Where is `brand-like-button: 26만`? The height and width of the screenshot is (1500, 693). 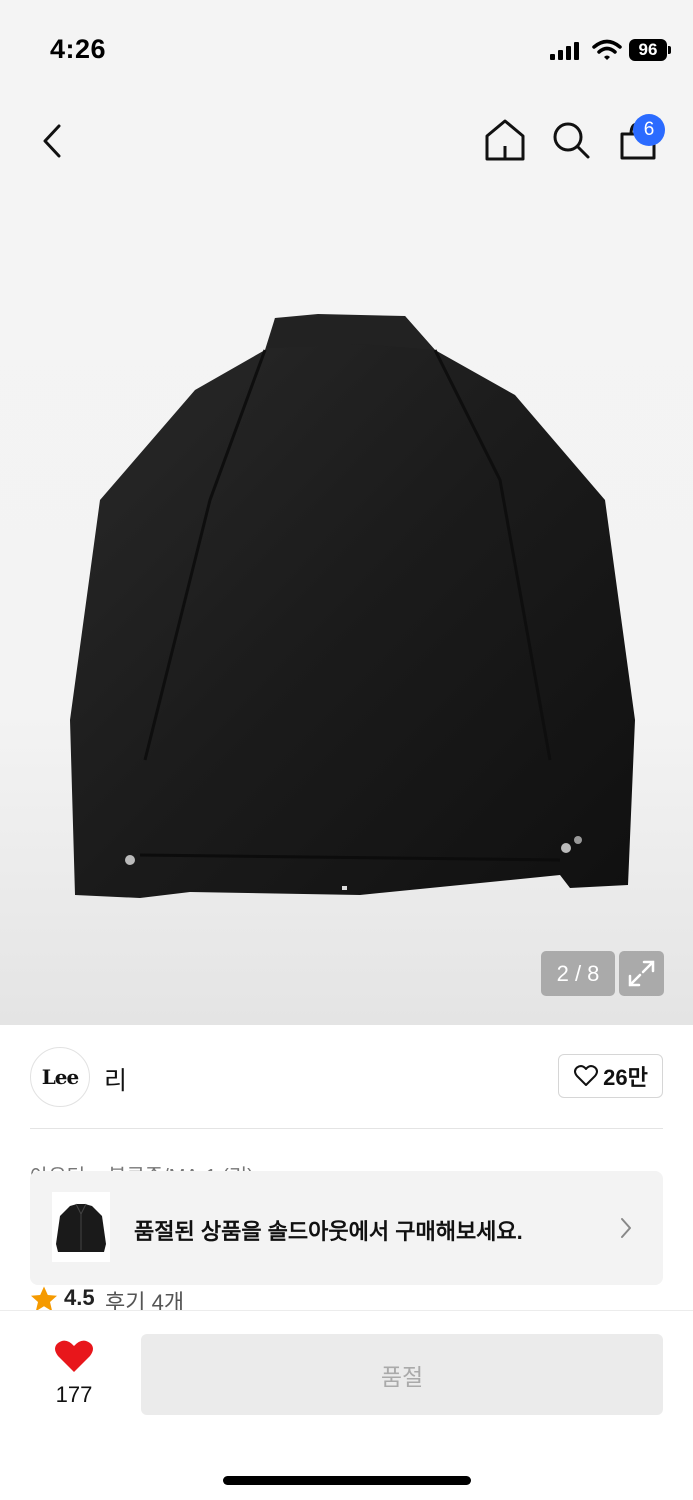 brand-like-button: 26만 is located at coordinates (610, 1076).